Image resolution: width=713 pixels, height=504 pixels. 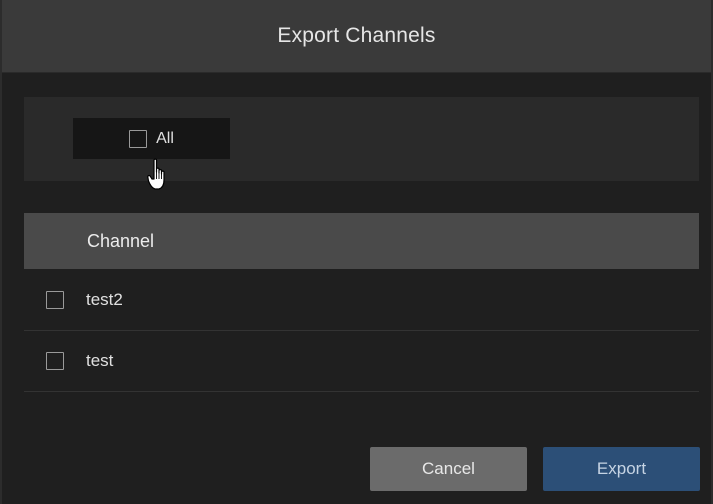 I want to click on select-all-label: All, so click(x=165, y=138).